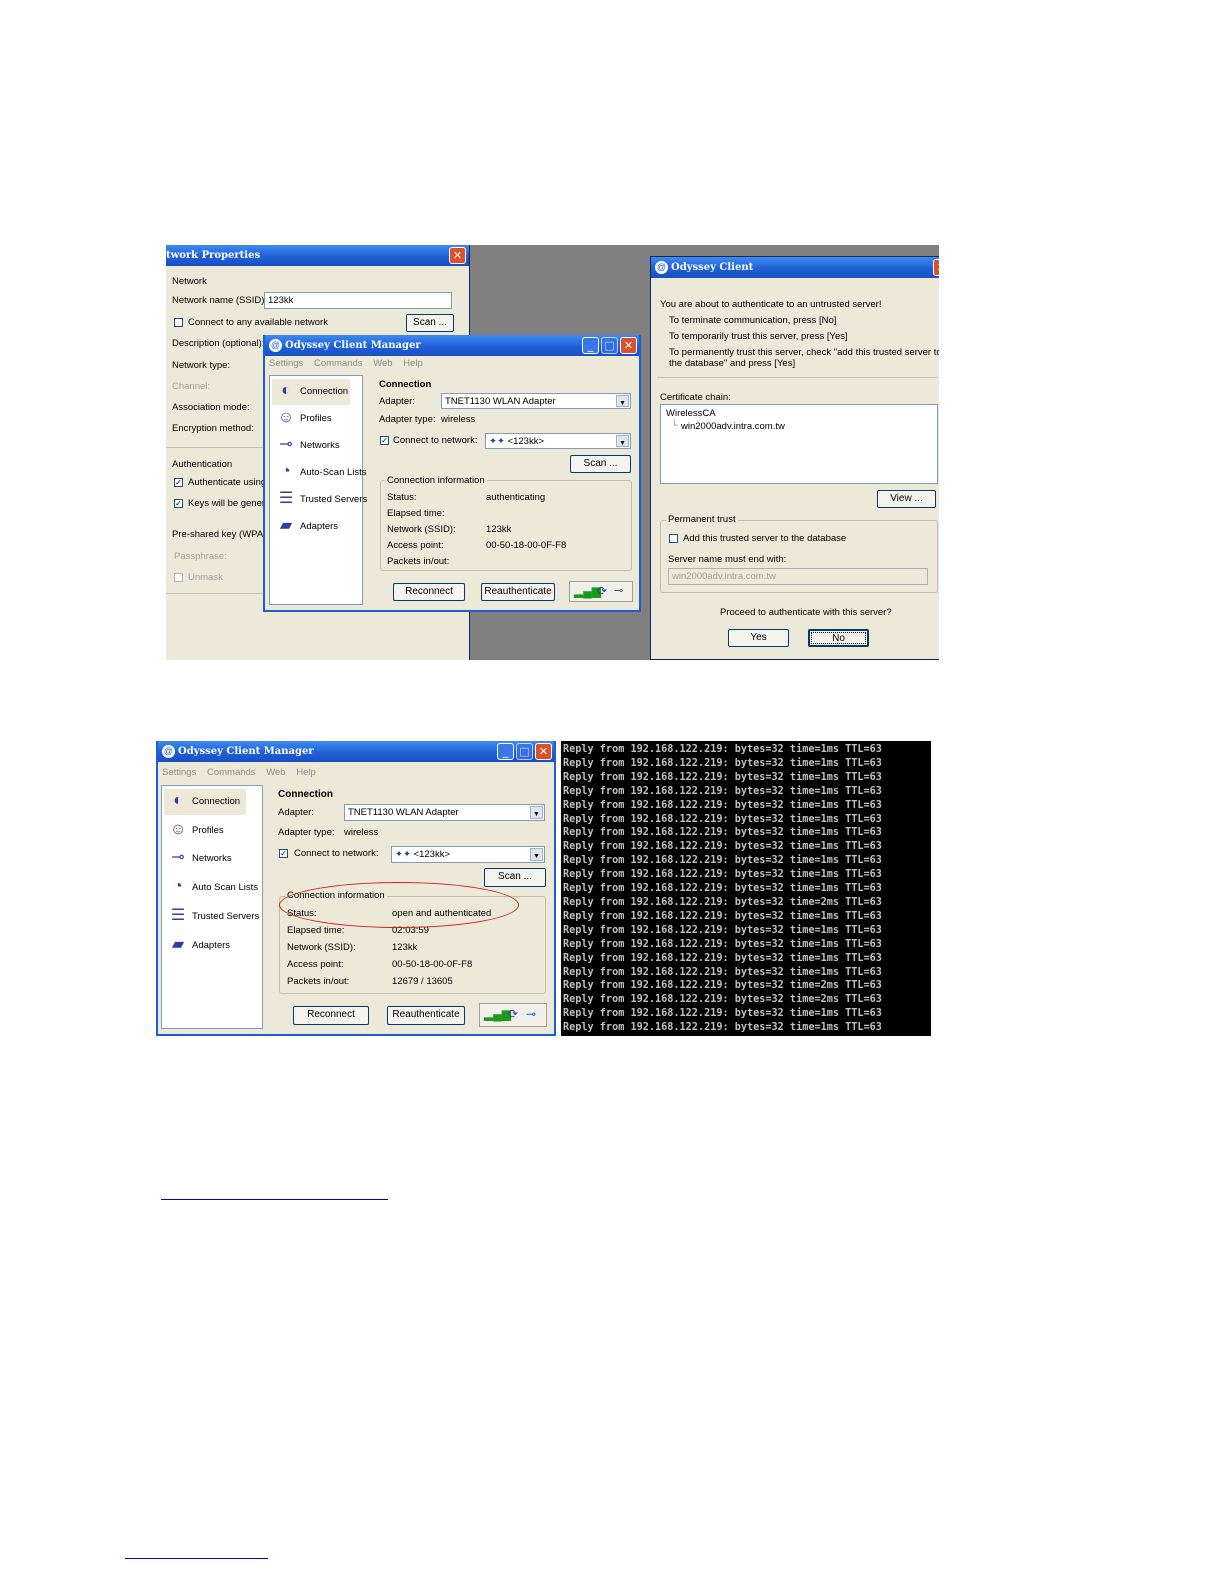  I want to click on adapter-type-value: wireless, so click(361, 832).